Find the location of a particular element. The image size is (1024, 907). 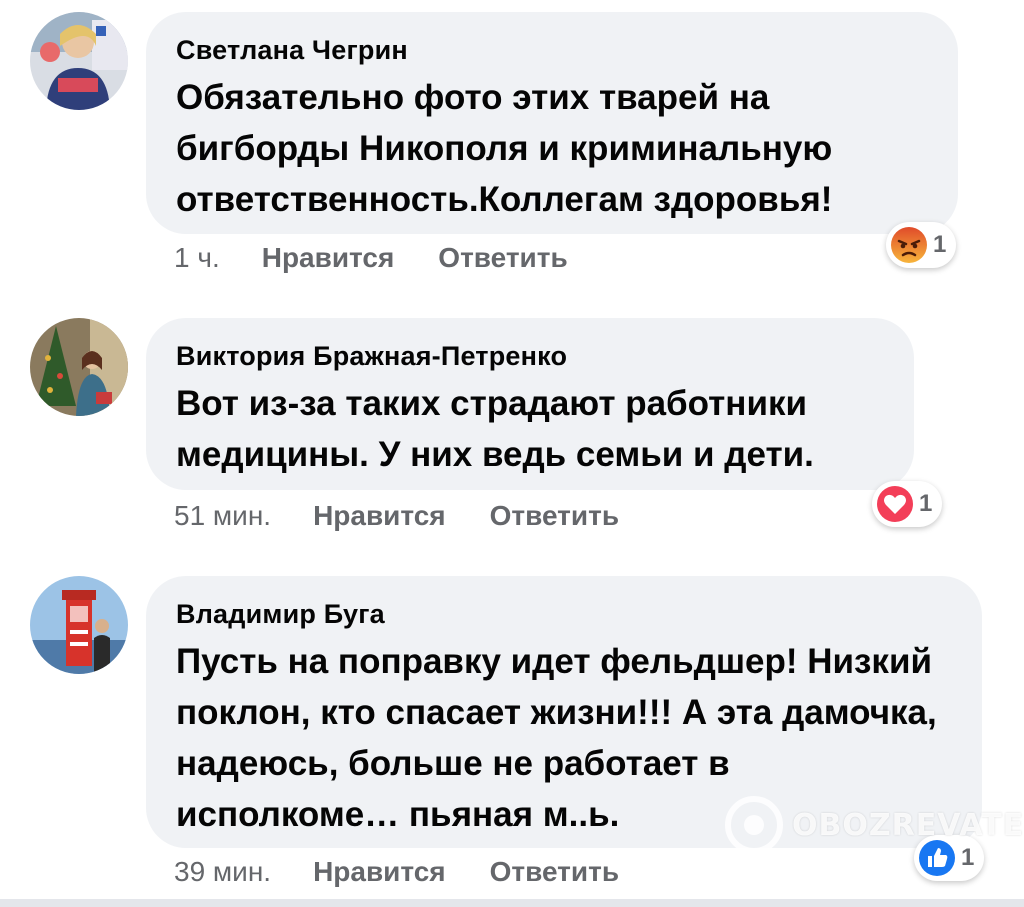

angry-icon is located at coordinates (909, 245).